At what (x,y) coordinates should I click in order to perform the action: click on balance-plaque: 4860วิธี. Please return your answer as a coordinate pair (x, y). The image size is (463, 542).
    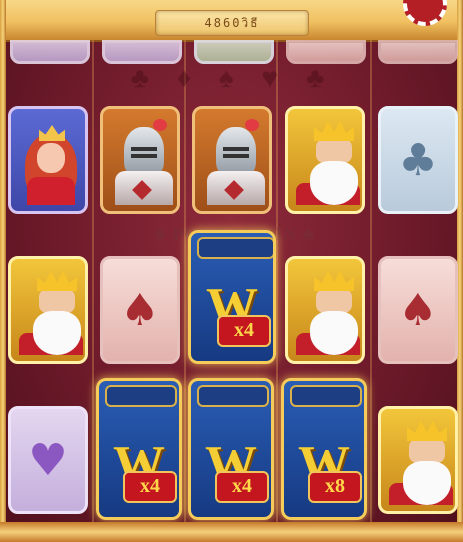
    Looking at the image, I should click on (232, 23).